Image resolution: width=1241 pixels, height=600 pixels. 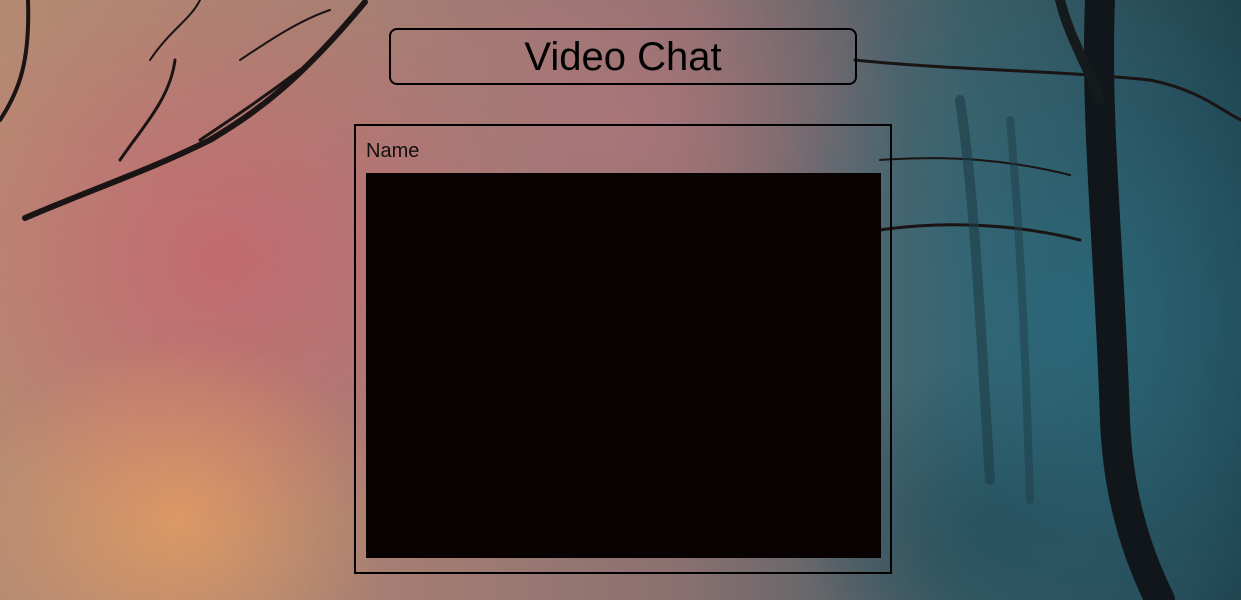 I want to click on app-title: Video Chat, so click(x=623, y=56).